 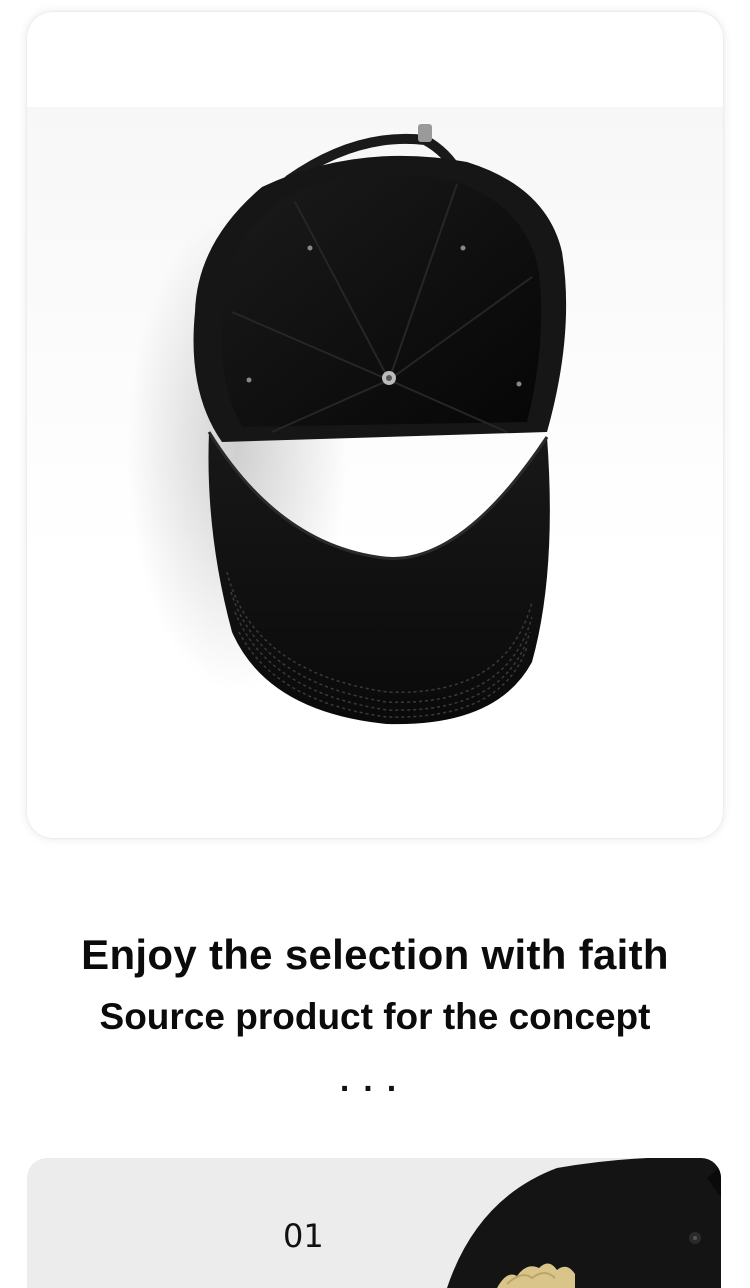 What do you see at coordinates (375, 954) in the screenshot?
I see `headline: Enjoy the selection with faith` at bounding box center [375, 954].